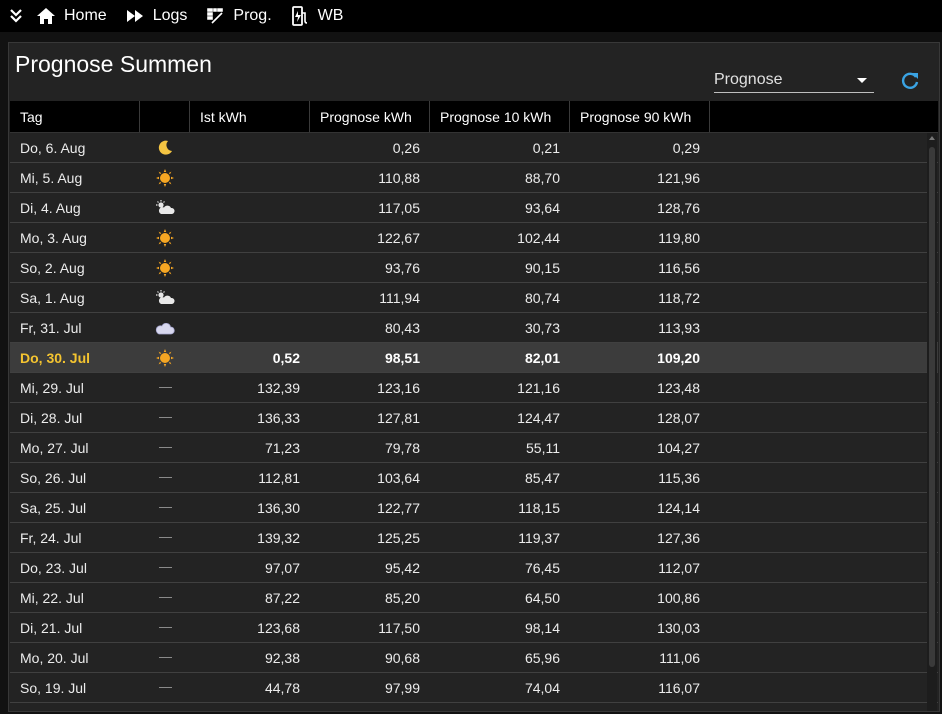 This screenshot has width=942, height=714. I want to click on prognose-select: Prognose, so click(794, 81).